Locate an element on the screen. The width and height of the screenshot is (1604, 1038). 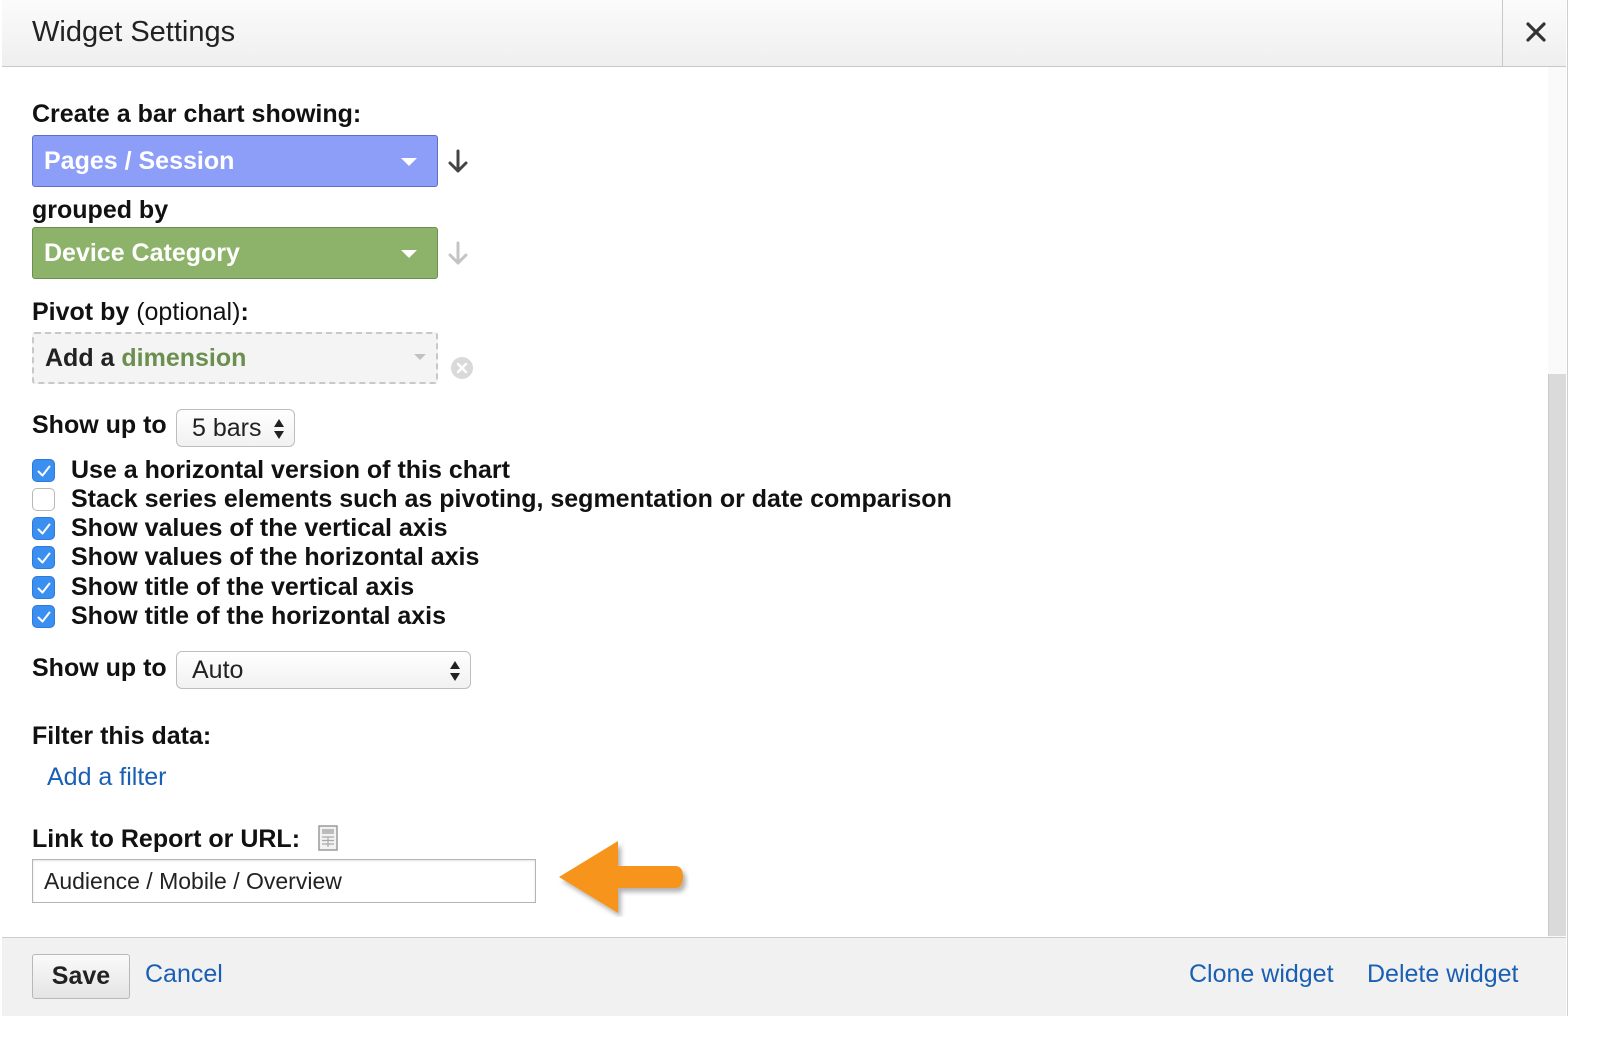
axis-count-select: Auto is located at coordinates (323, 670).